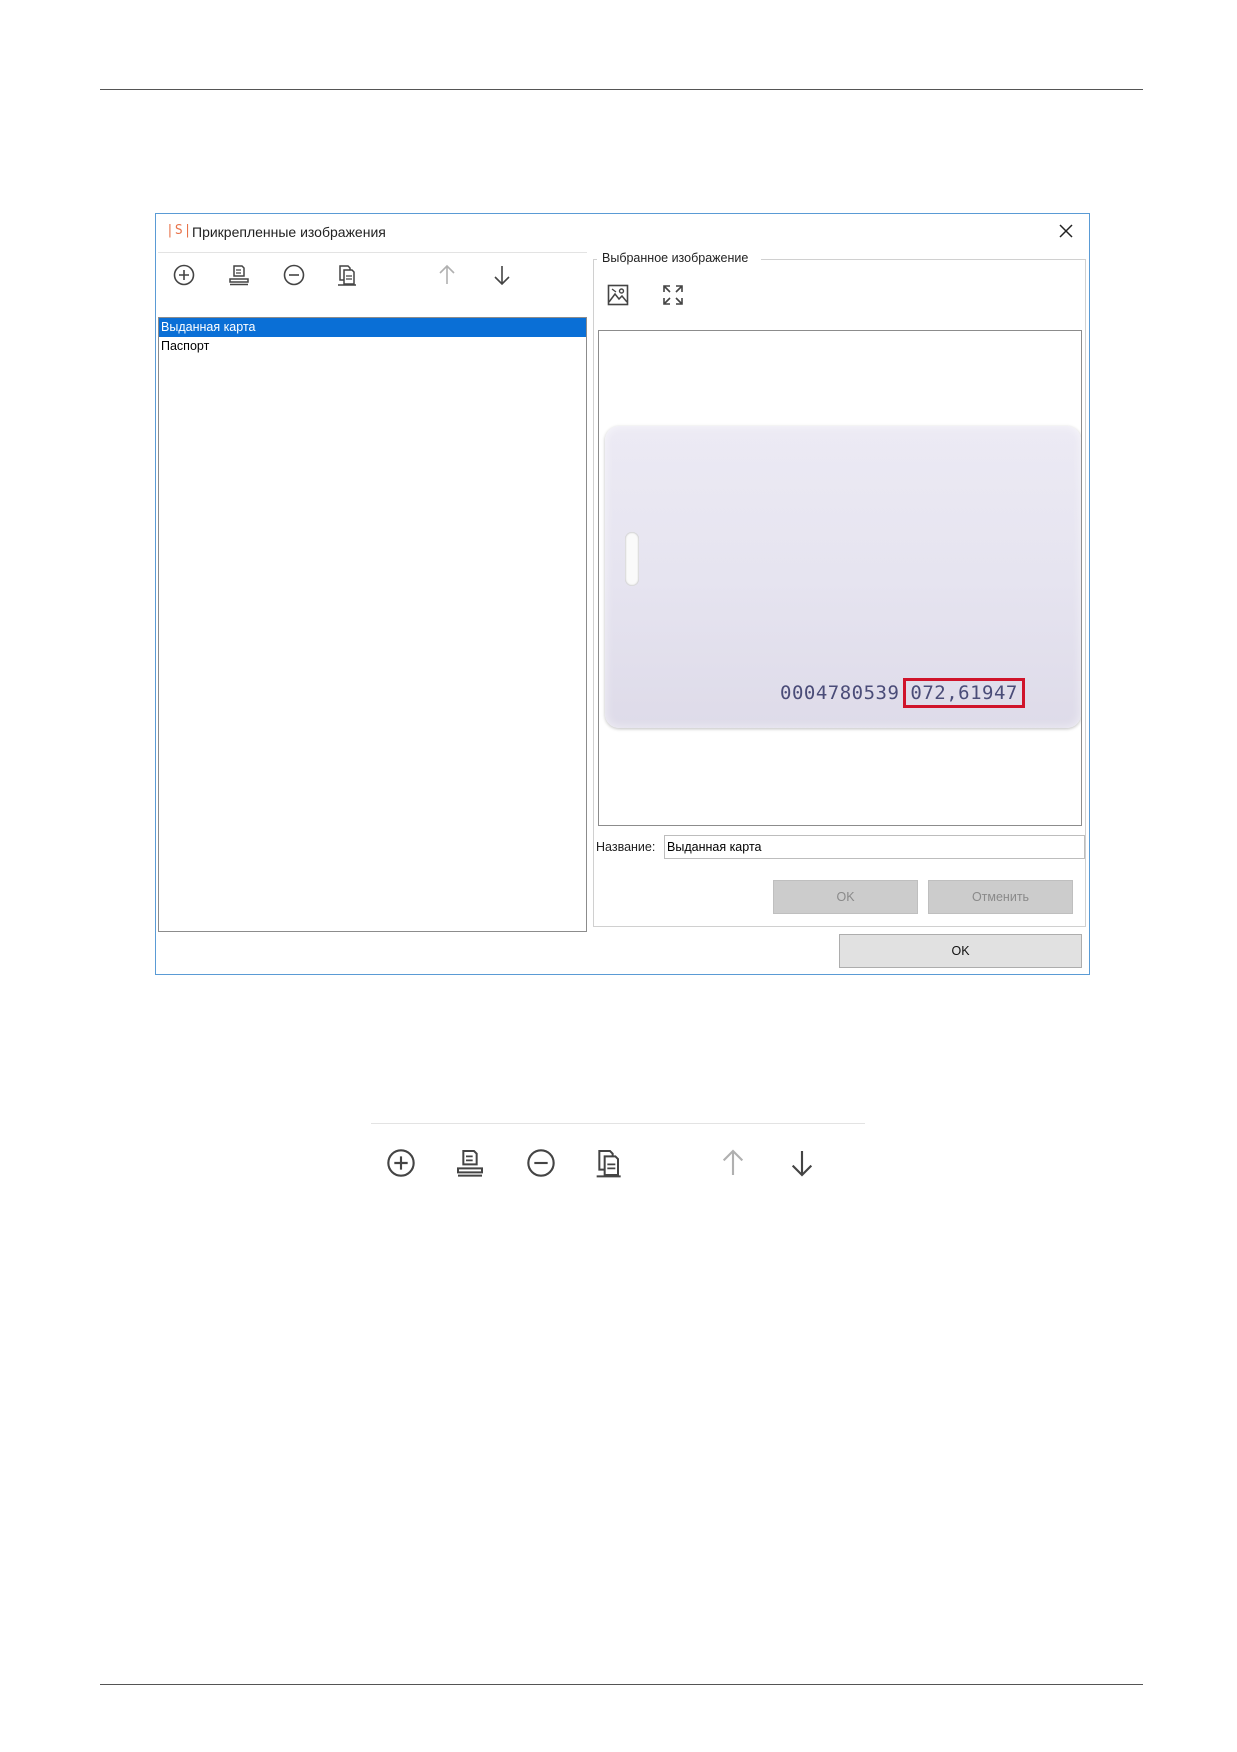 This screenshot has width=1237, height=1752. Describe the element at coordinates (289, 232) in the screenshot. I see `dialog-title: Прикрепленные изображения` at that location.